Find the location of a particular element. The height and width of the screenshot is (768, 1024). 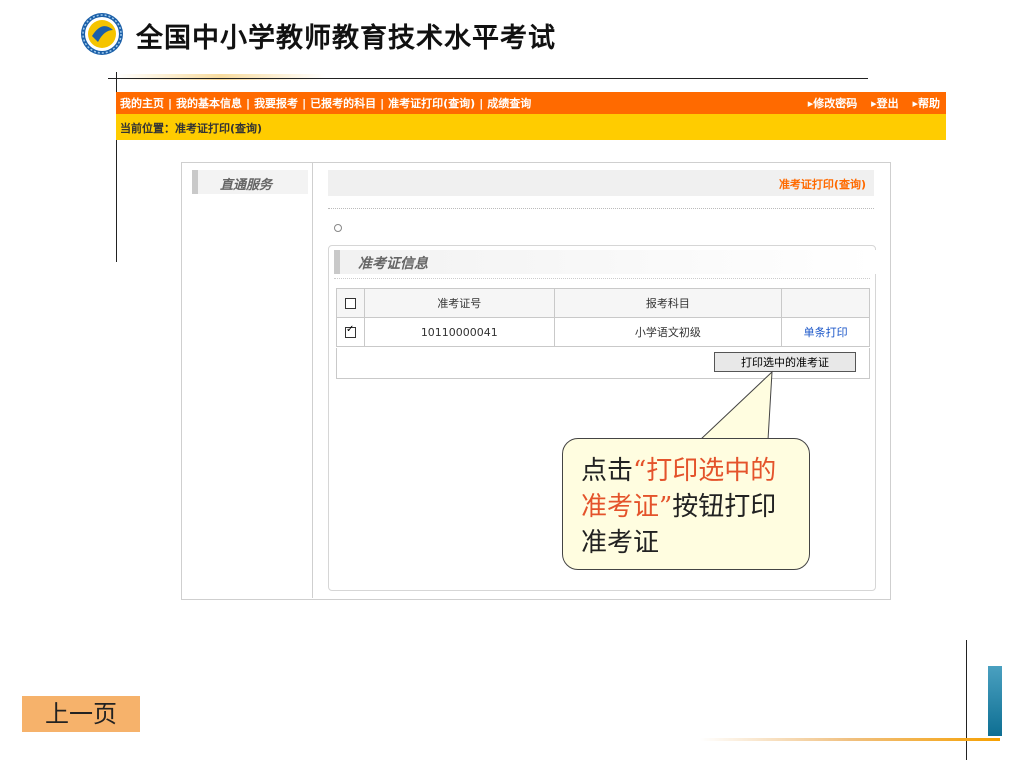

action-cell: 单条打印 is located at coordinates (825, 332).